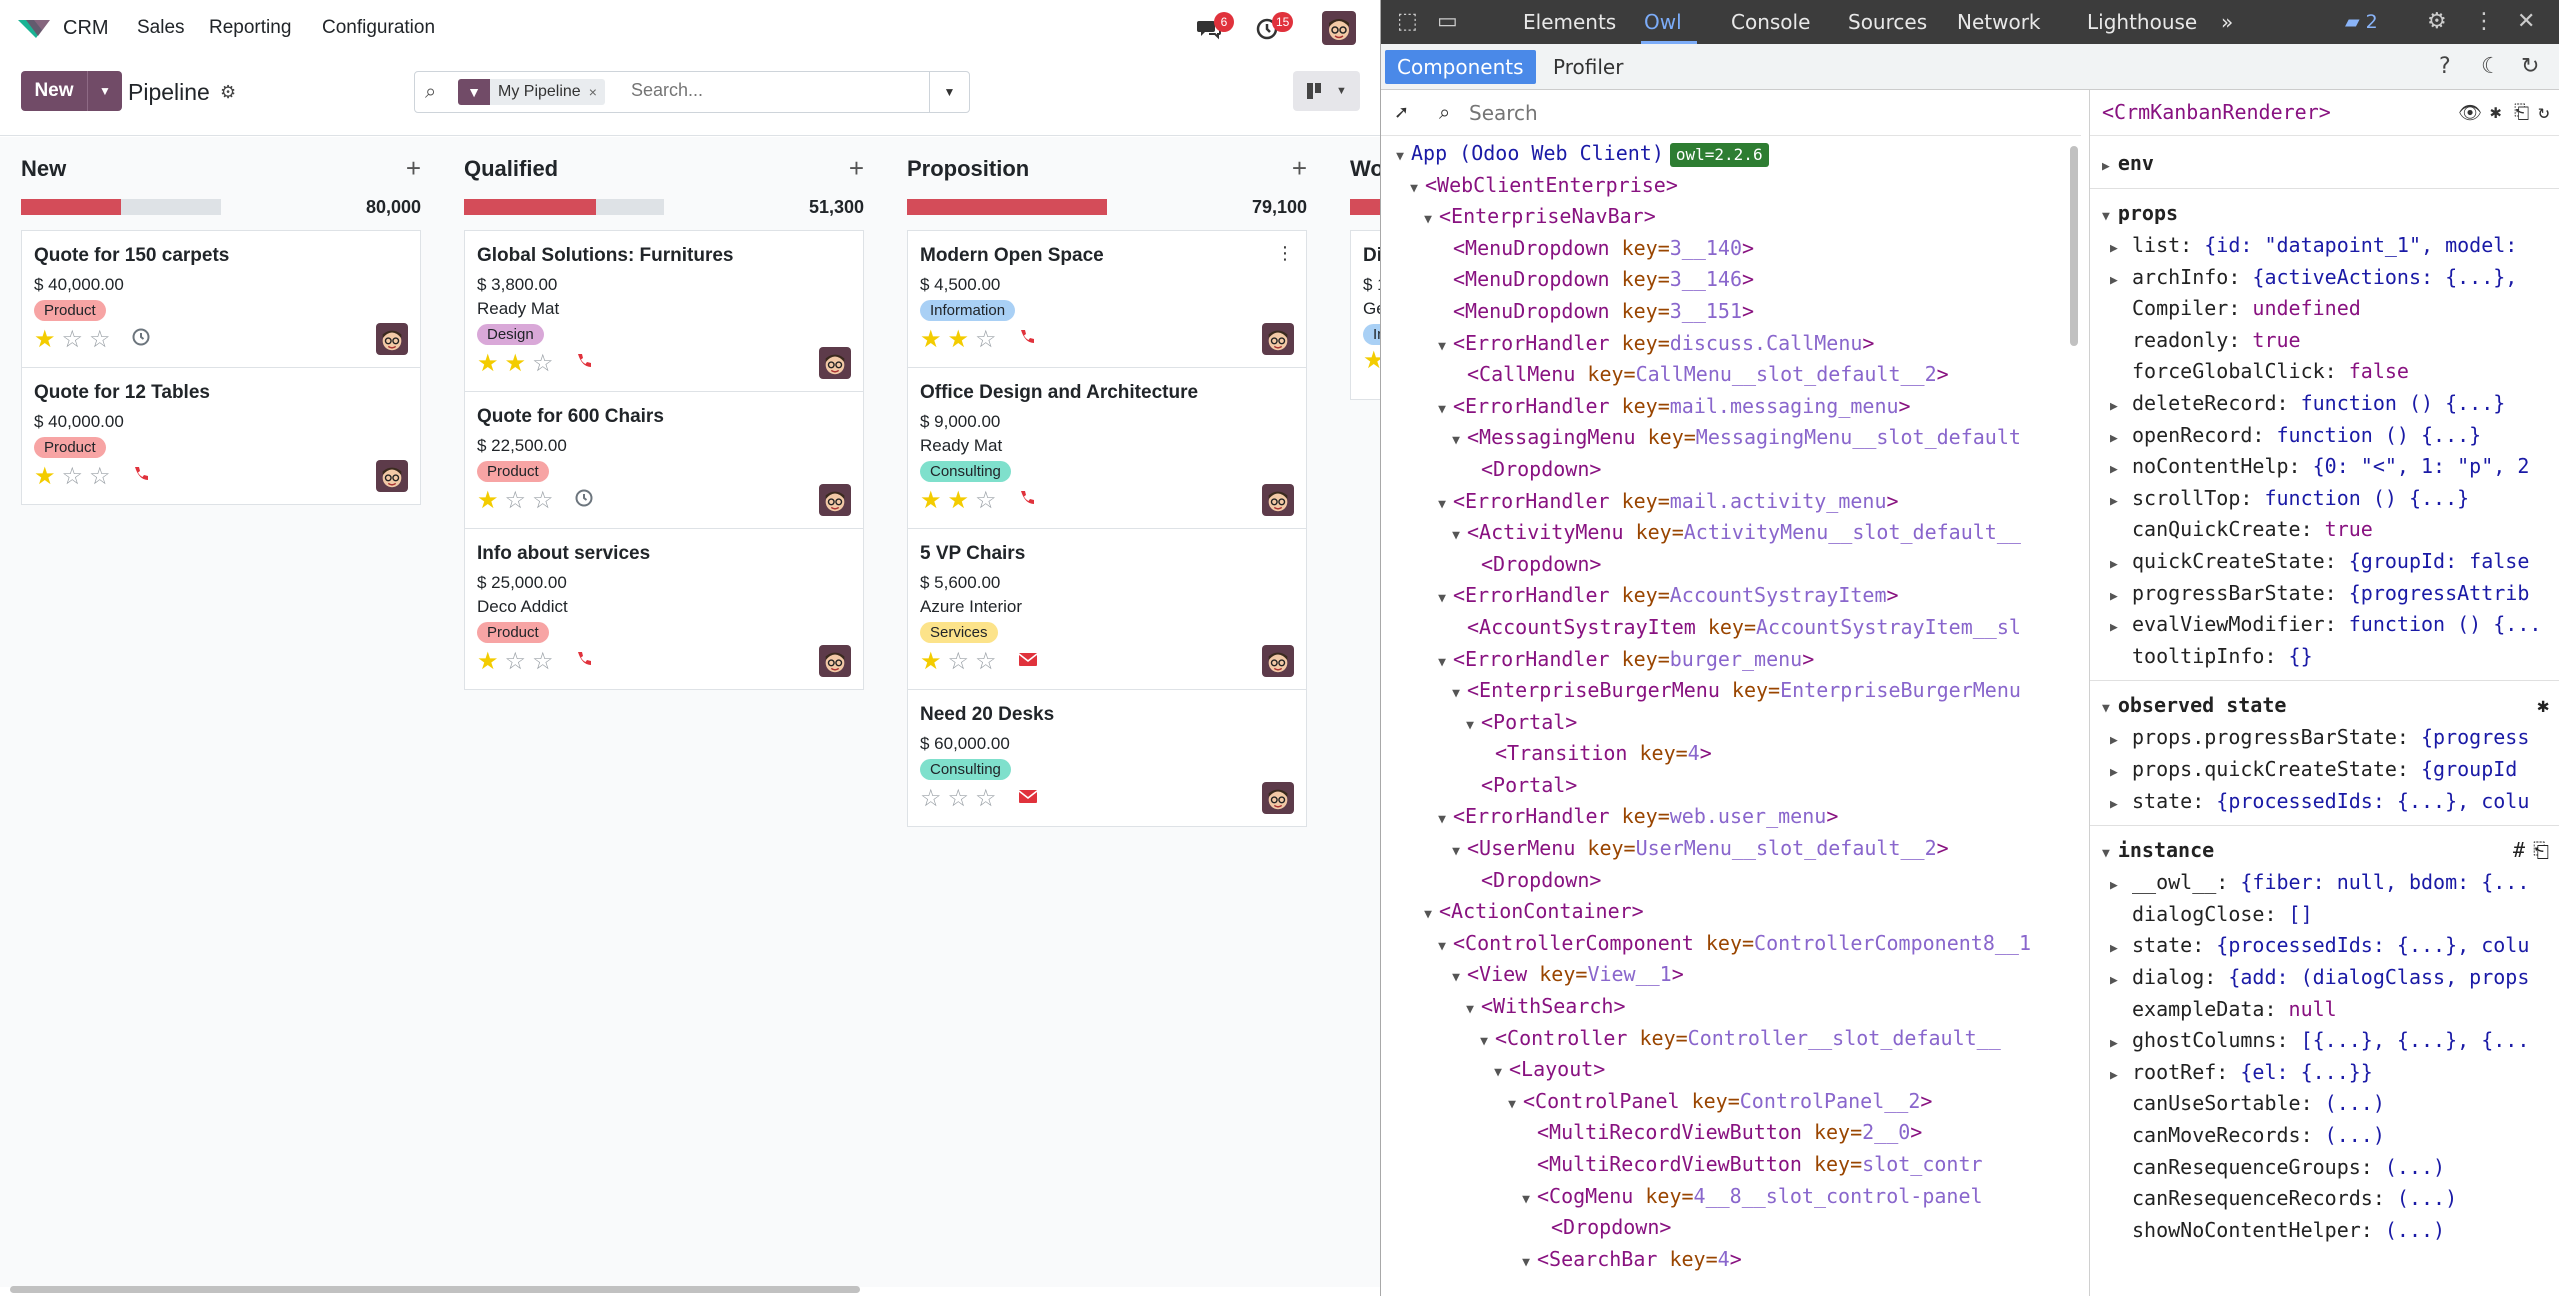  What do you see at coordinates (141, 340) in the screenshot?
I see `activity-clock-icon` at bounding box center [141, 340].